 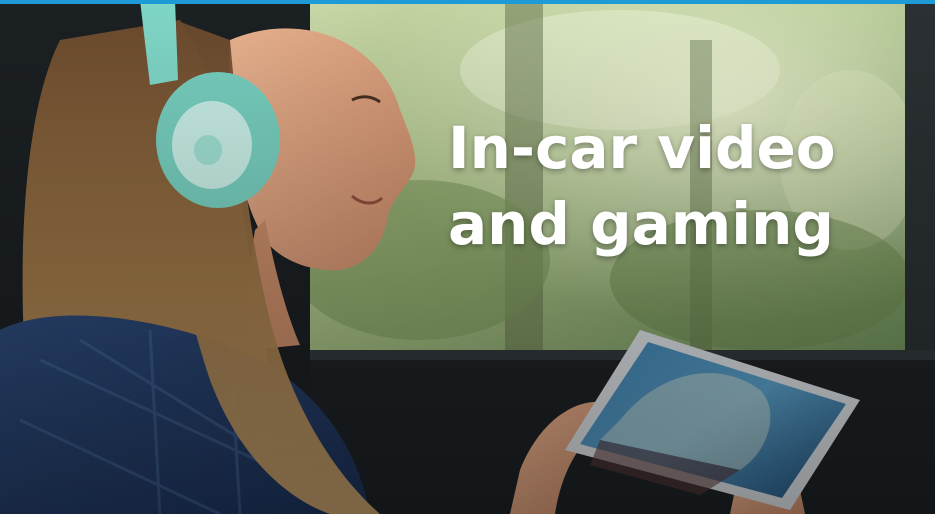 I want to click on headline-line-2: and gaming, so click(x=641, y=224).